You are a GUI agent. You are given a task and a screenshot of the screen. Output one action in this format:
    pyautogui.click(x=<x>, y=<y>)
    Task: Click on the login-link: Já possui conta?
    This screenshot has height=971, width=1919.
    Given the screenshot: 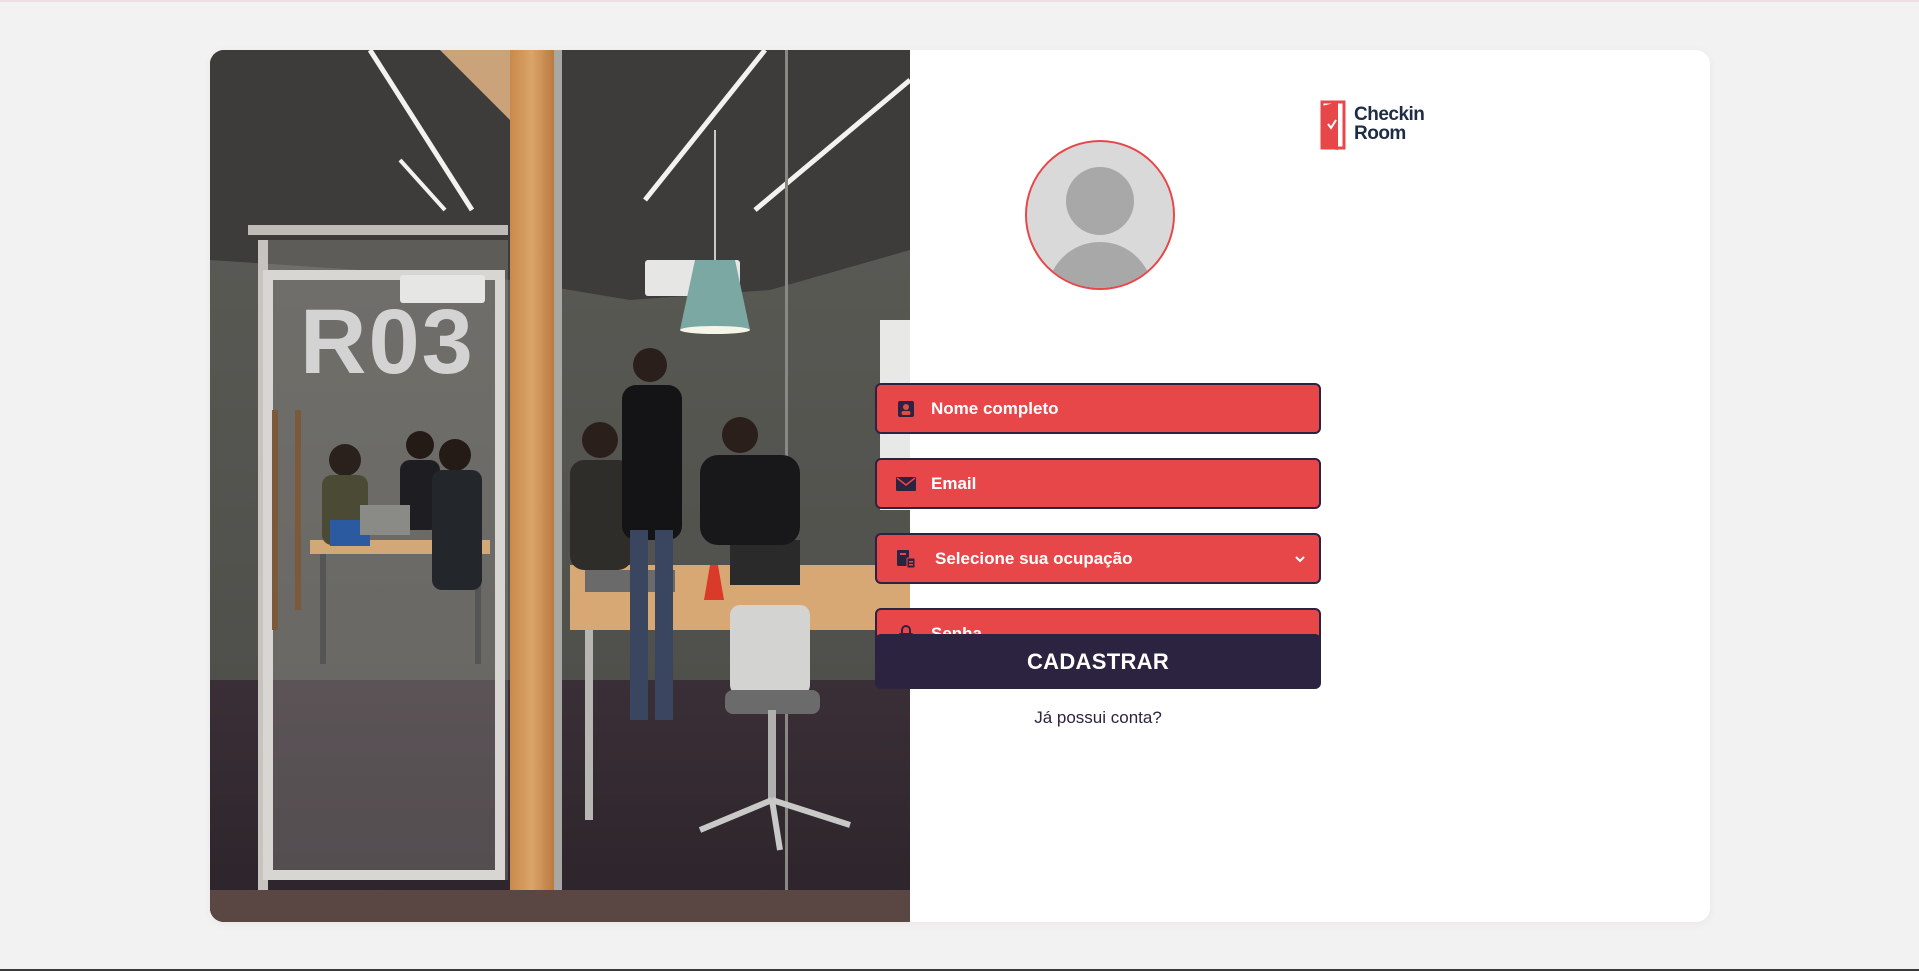 What is the action you would take?
    pyautogui.click(x=1098, y=718)
    